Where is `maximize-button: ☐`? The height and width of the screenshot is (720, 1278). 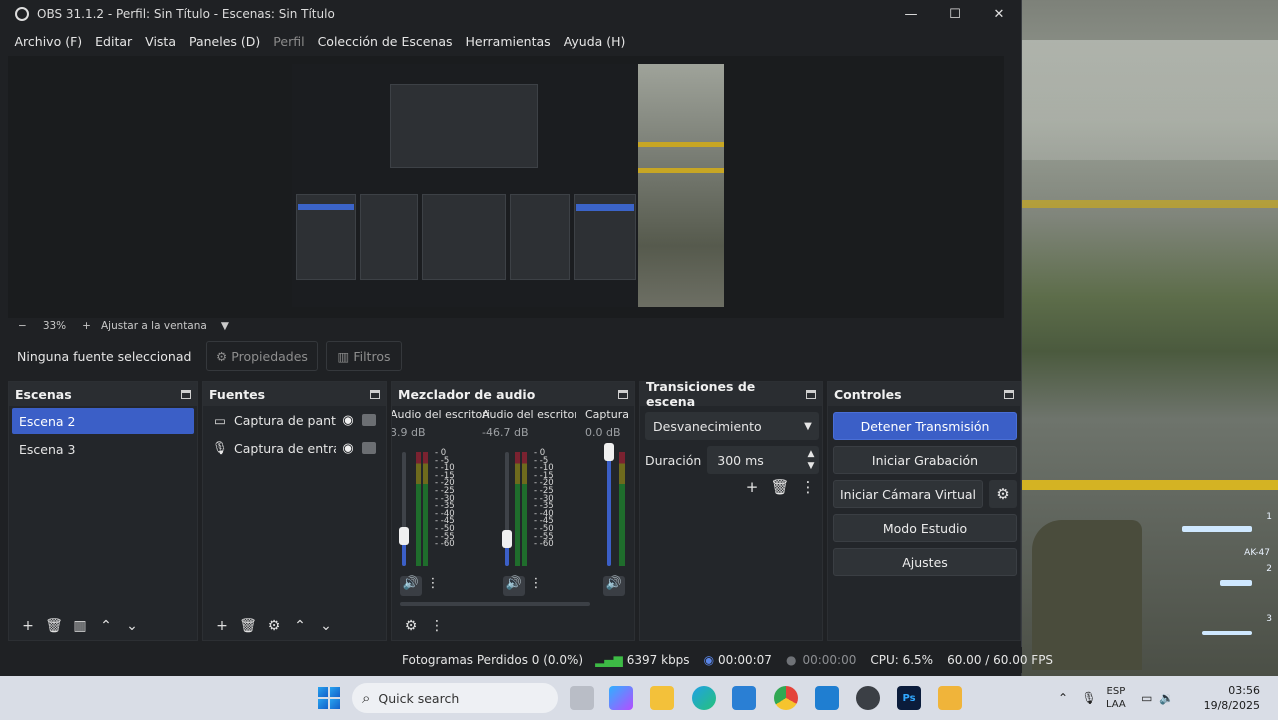 maximize-button: ☐ is located at coordinates (955, 14).